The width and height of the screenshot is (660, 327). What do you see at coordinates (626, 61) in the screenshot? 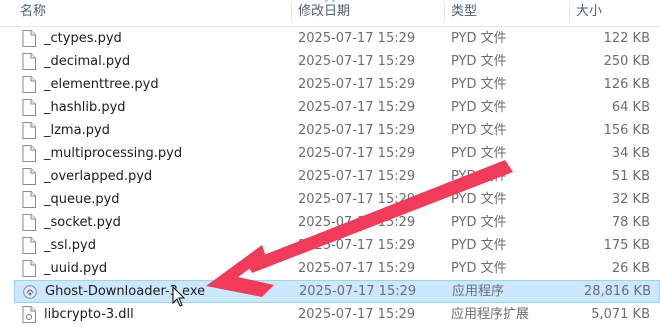
I see `file-size: 250 KB` at bounding box center [626, 61].